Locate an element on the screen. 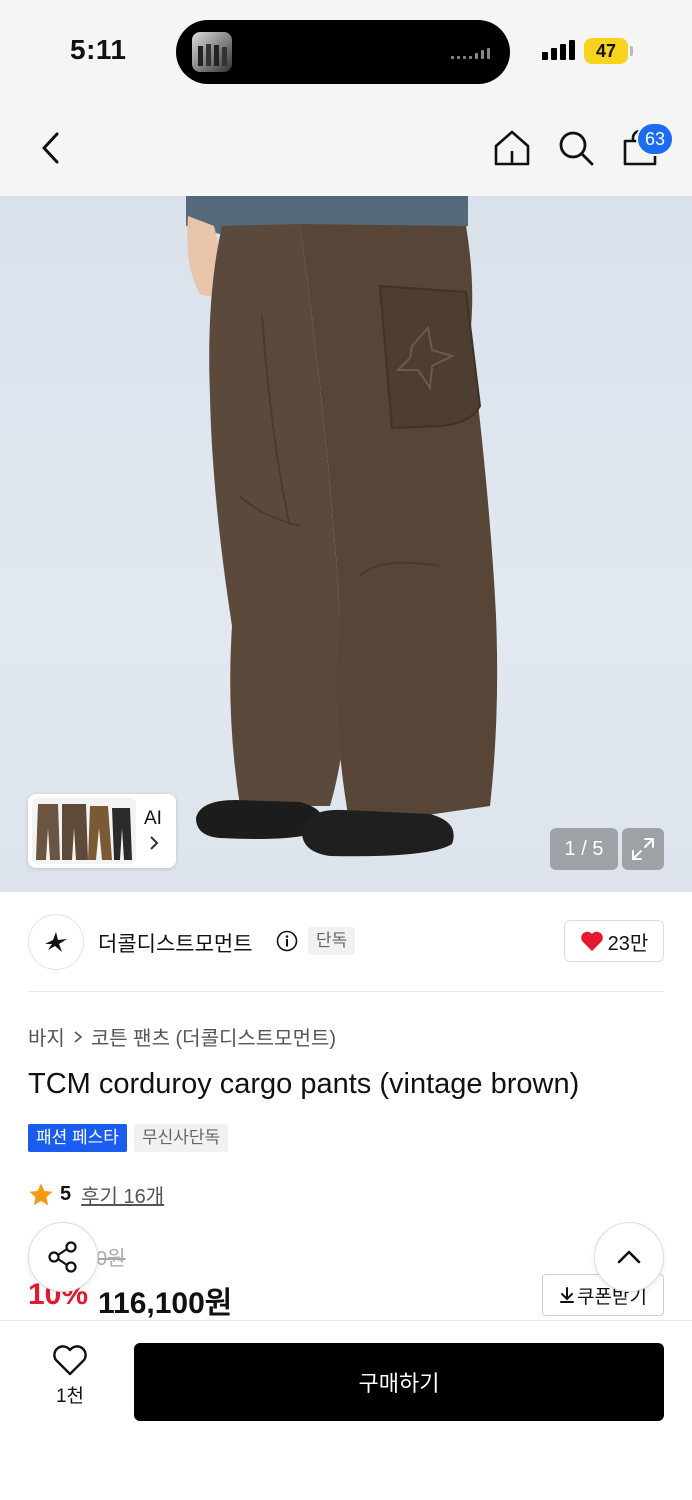 Image resolution: width=692 pixels, height=1500 pixels. share-button is located at coordinates (63, 1257).